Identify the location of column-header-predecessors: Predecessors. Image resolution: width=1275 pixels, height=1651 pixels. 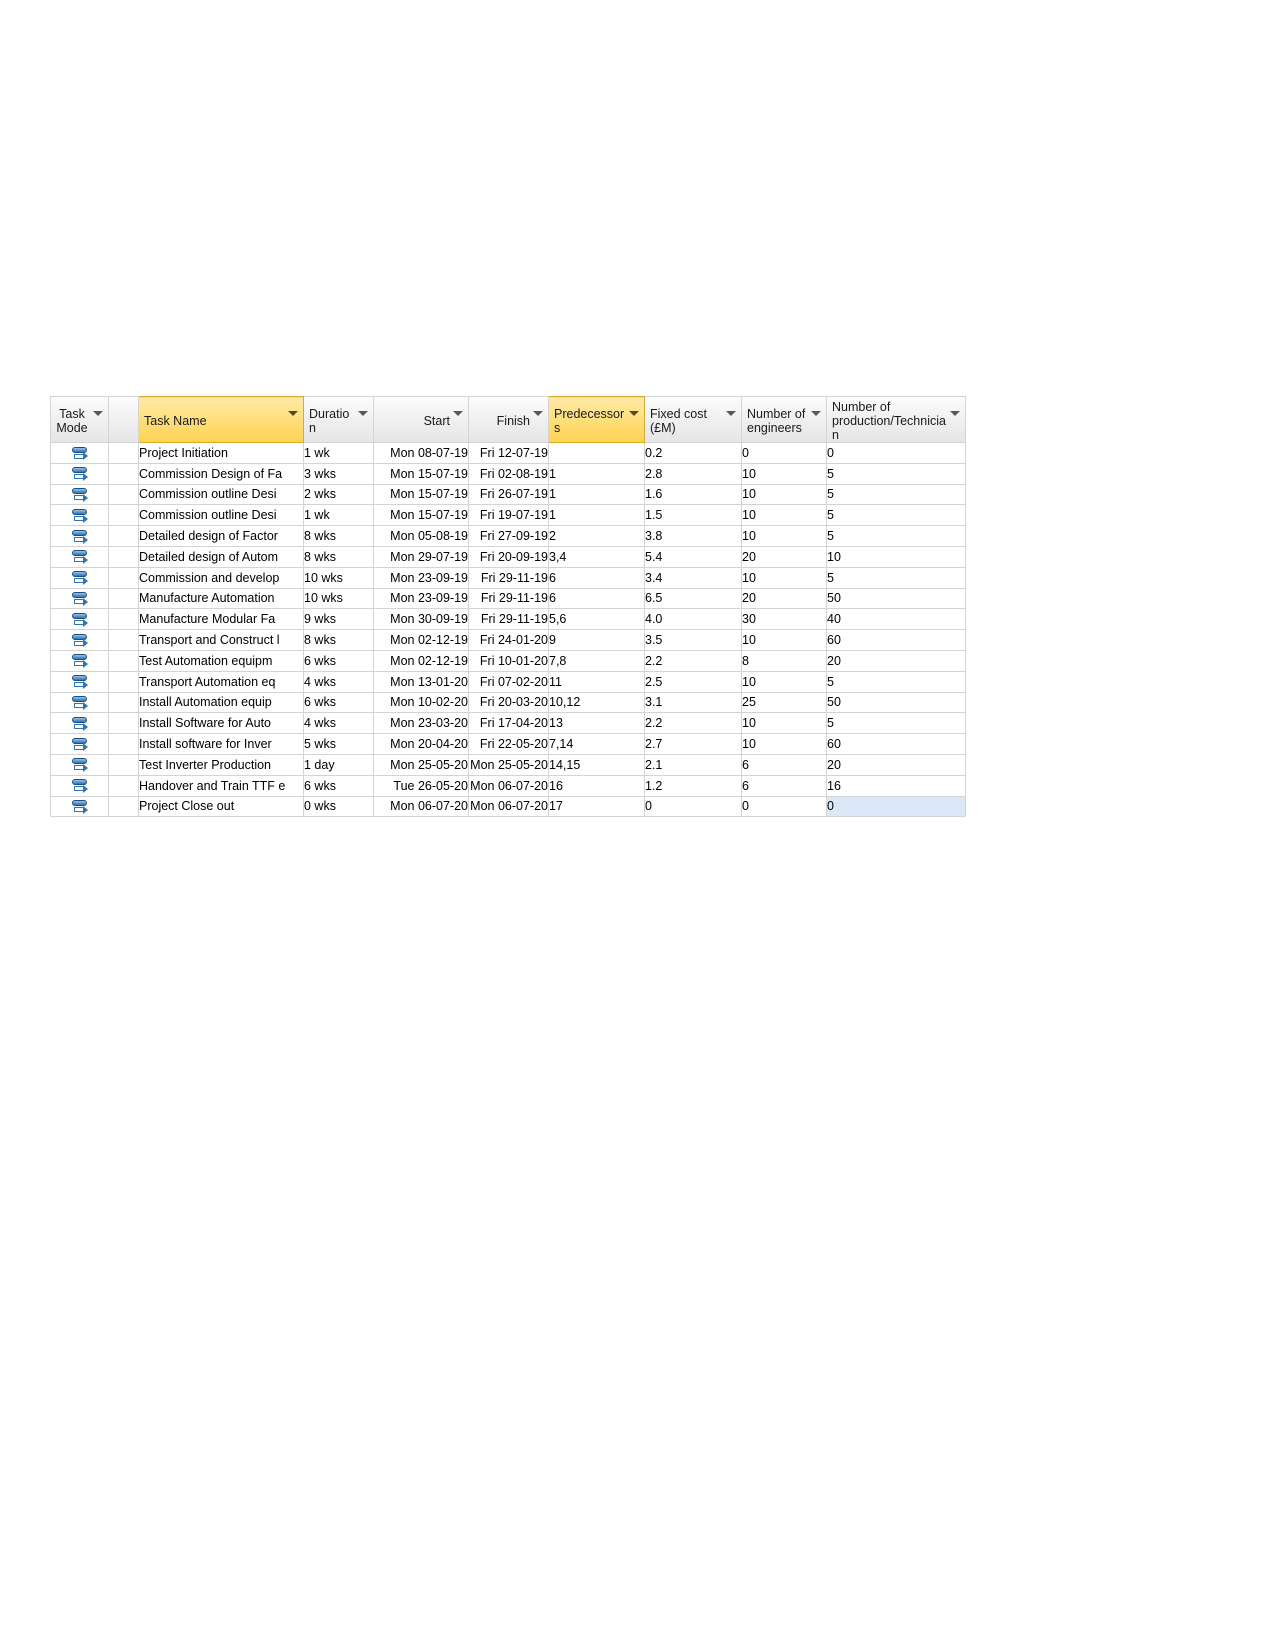
(596, 419).